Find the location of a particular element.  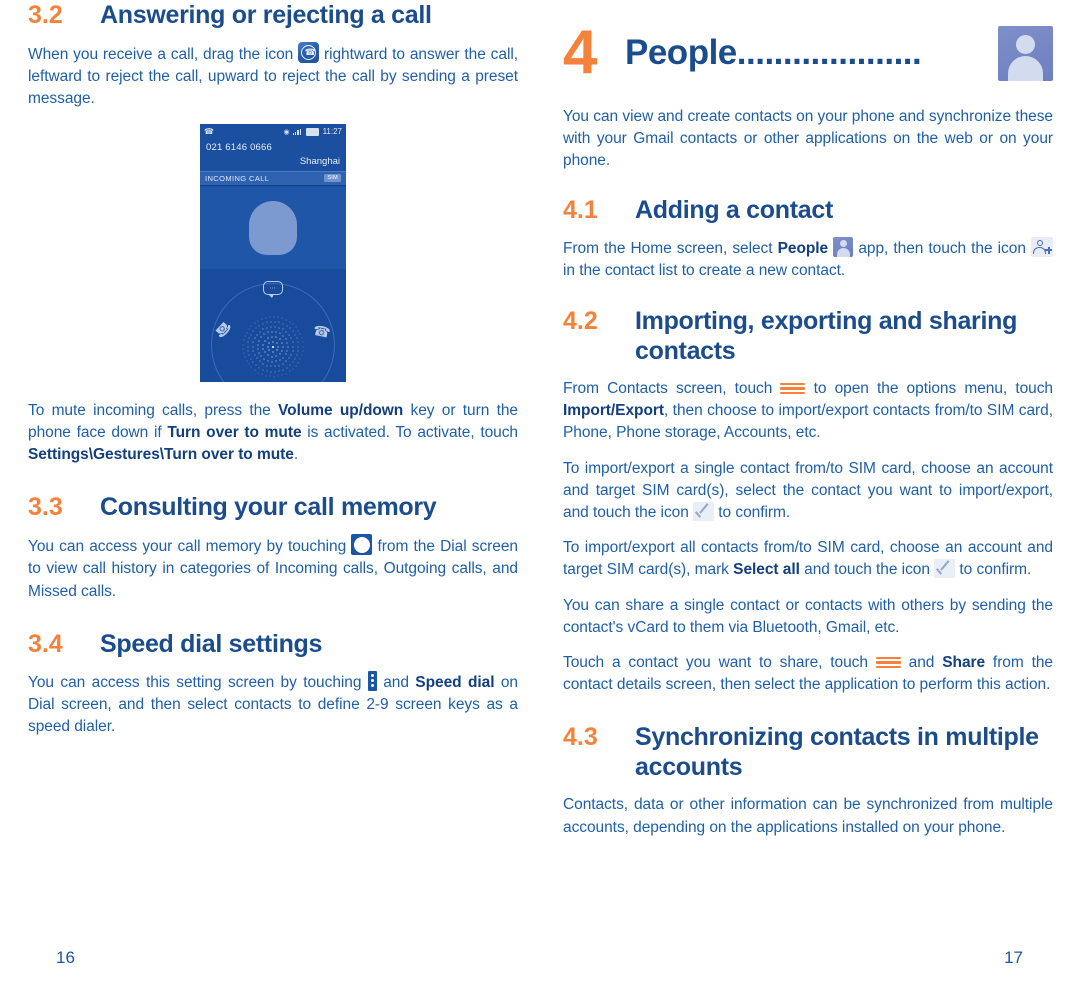

default-contact-avatar is located at coordinates (273, 227).